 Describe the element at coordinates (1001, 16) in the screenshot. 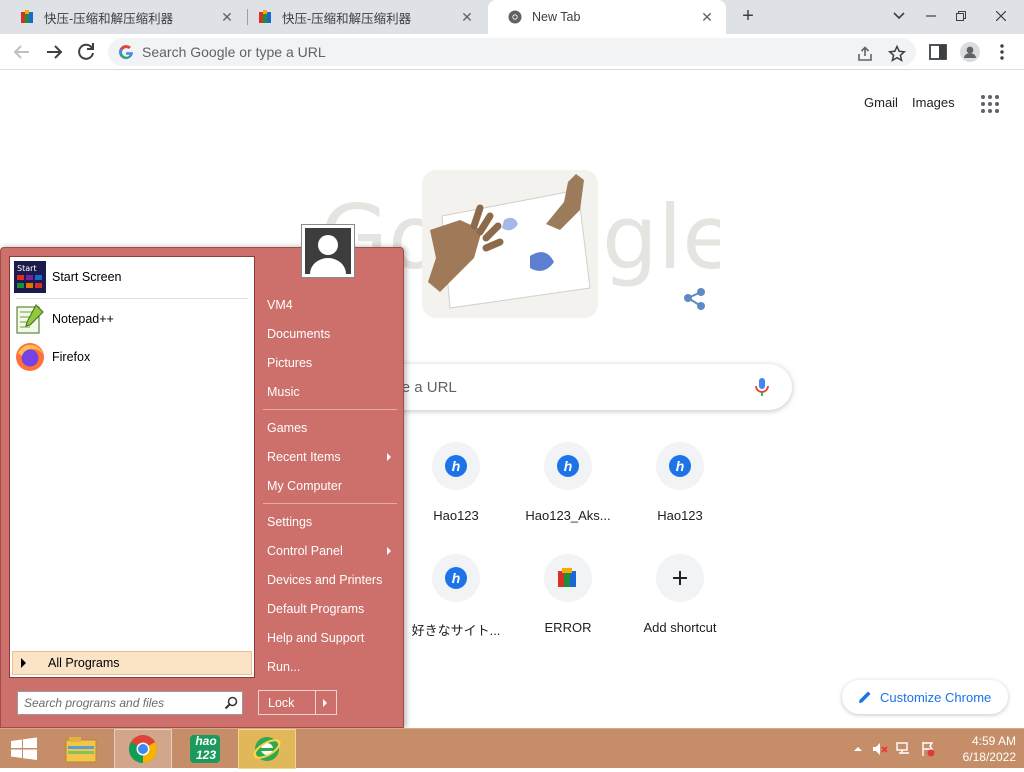

I see `close-window-button` at that location.